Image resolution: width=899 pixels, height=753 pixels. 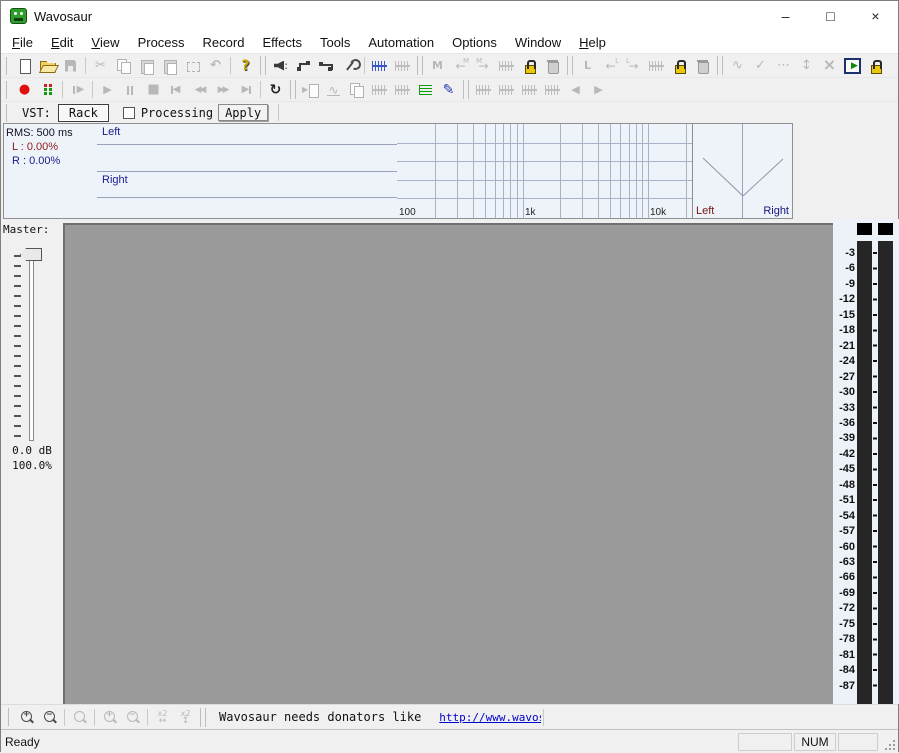 What do you see at coordinates (785, 16) in the screenshot?
I see `minimize-button: –` at bounding box center [785, 16].